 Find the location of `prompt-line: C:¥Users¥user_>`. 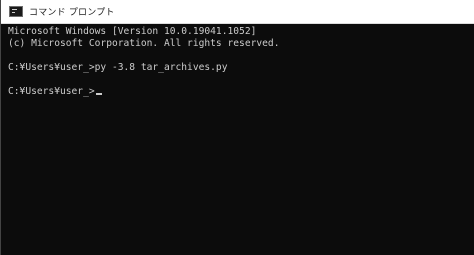

prompt-line: C:¥Users¥user_> is located at coordinates (241, 92).